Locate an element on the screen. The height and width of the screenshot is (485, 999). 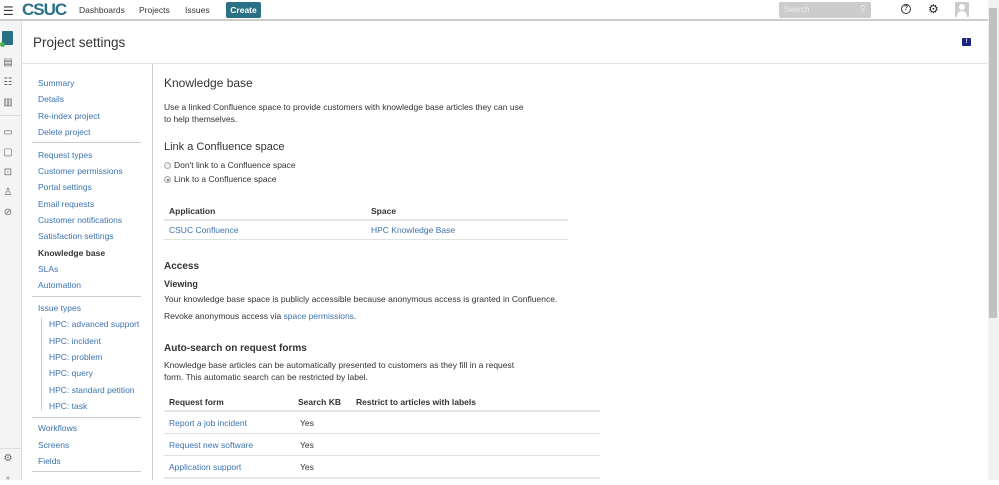
nav-request-types: Request types is located at coordinates (65, 155).